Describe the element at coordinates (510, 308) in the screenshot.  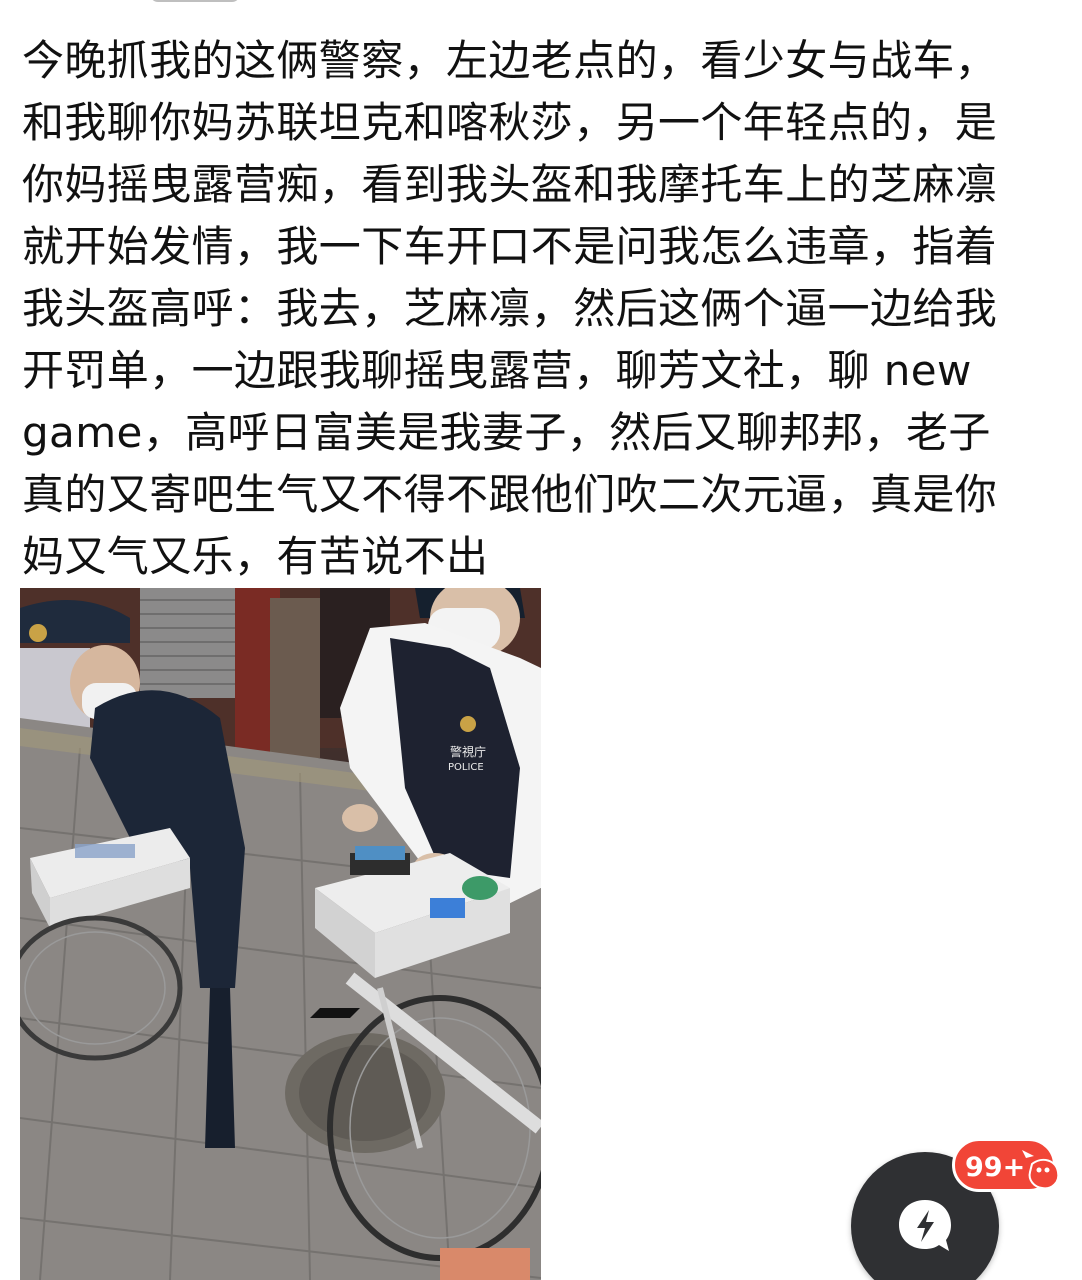
I see `post-line: 我头盔高呼：我去，芝麻凛，然后这俩个逼一边给我` at that location.